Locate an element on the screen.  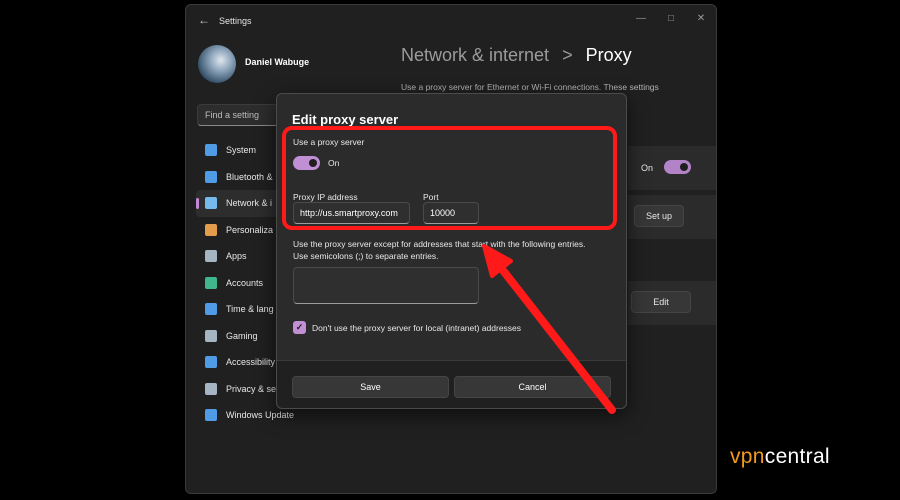
red-arrow-icon is located at coordinates (549, 329).